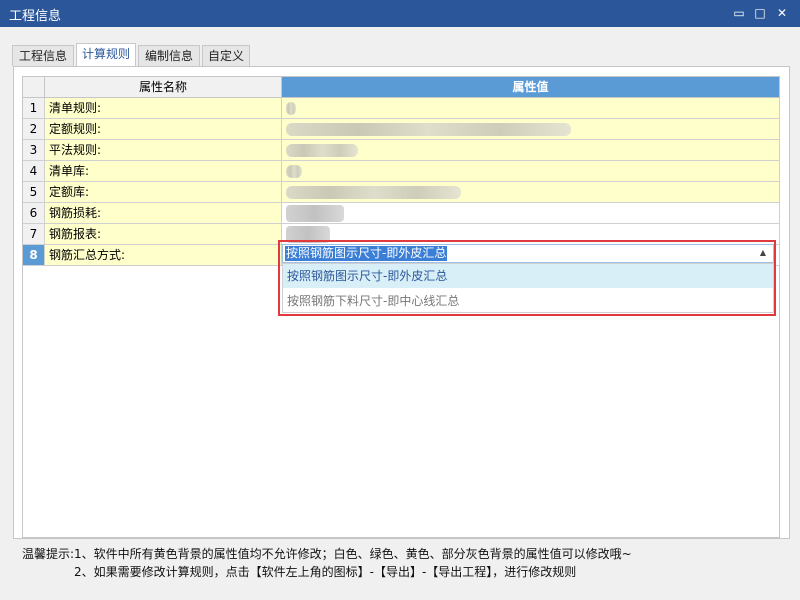  Describe the element at coordinates (782, 13) in the screenshot. I see `close-icon: ✕` at that location.